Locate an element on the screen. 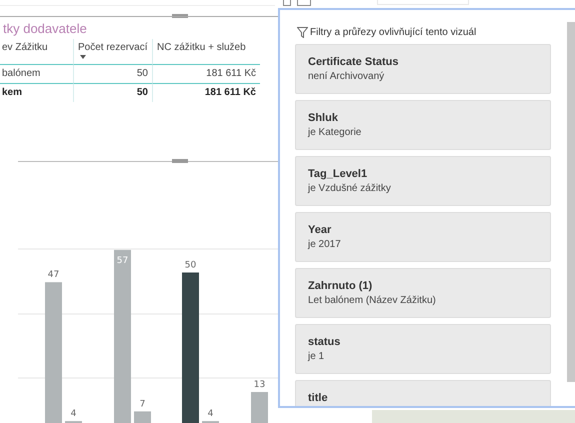  table-cell: kem is located at coordinates (36, 92).